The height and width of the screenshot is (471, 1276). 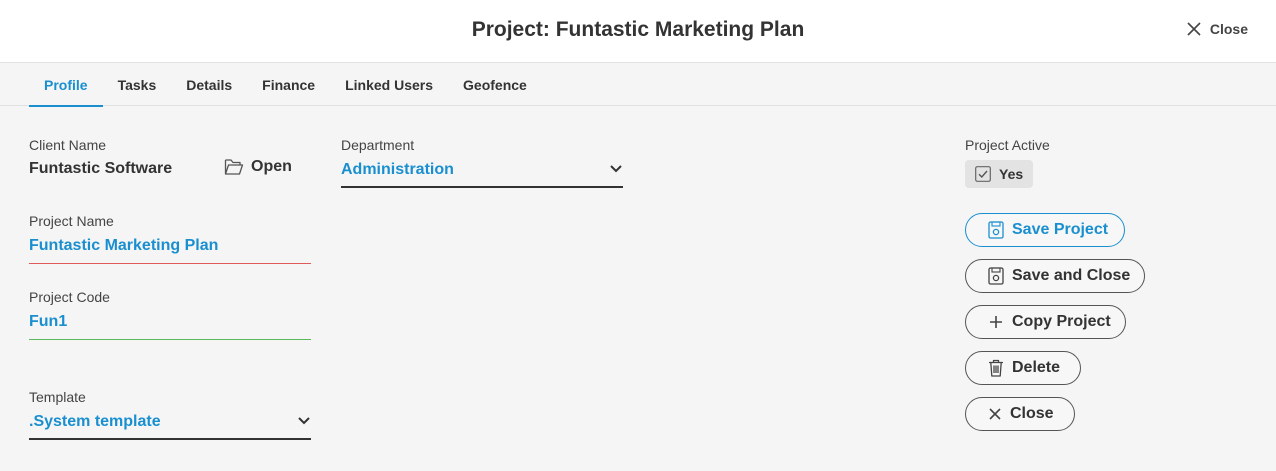 I want to click on close-button: Close, so click(x=1020, y=414).